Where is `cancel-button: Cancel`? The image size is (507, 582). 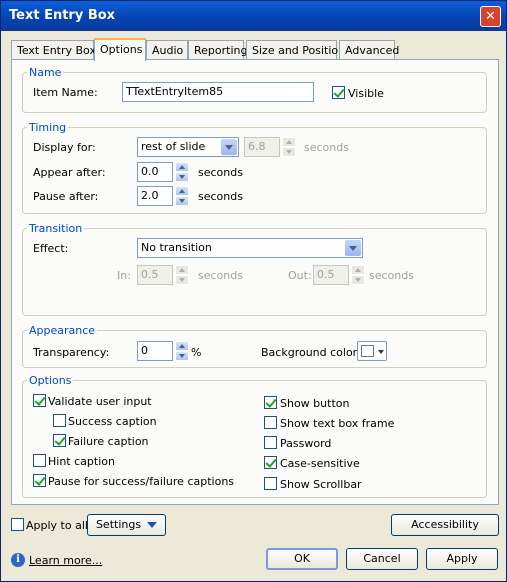 cancel-button: Cancel is located at coordinates (382, 559).